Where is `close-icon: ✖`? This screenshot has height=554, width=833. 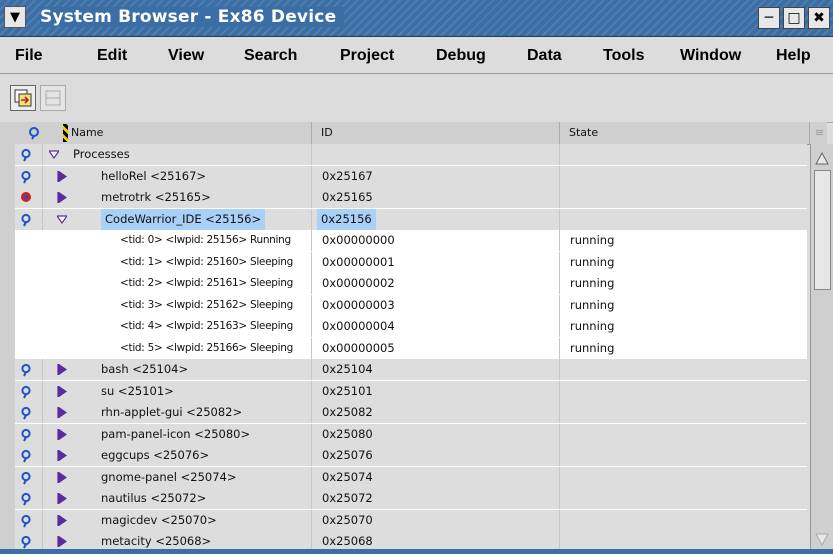 close-icon: ✖ is located at coordinates (819, 18).